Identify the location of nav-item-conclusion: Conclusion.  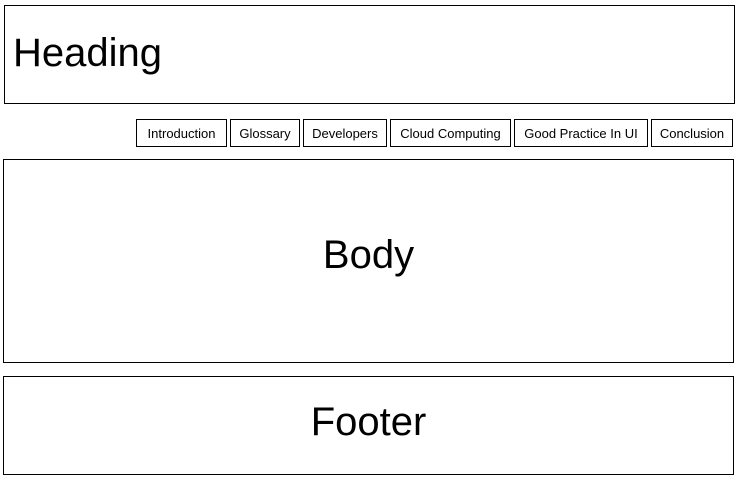
(692, 133).